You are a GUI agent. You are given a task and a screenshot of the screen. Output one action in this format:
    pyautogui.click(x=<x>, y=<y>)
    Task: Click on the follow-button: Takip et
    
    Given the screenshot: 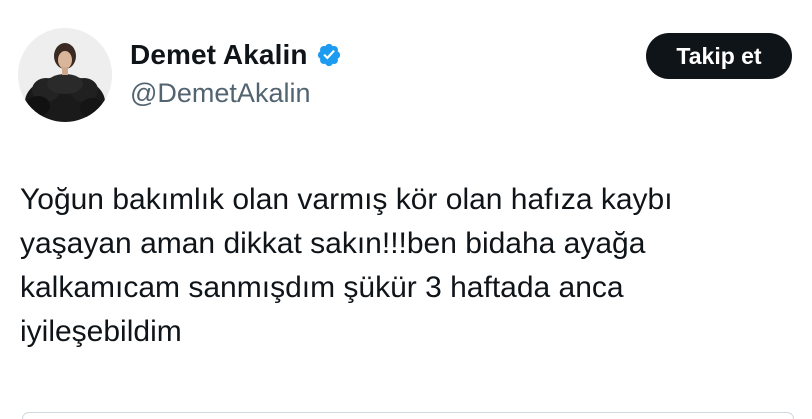 What is the action you would take?
    pyautogui.click(x=719, y=56)
    